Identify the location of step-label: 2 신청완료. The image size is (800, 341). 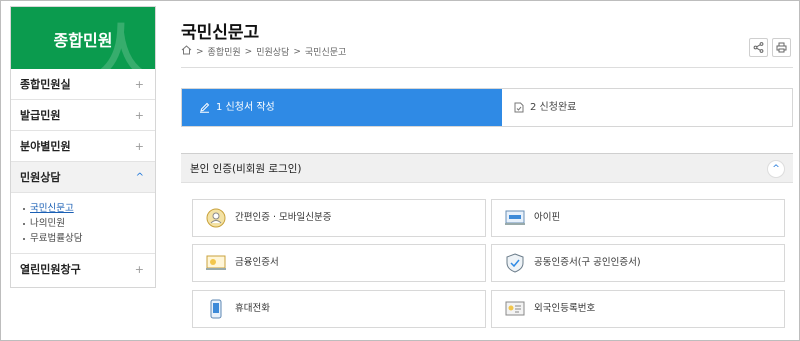
(553, 107).